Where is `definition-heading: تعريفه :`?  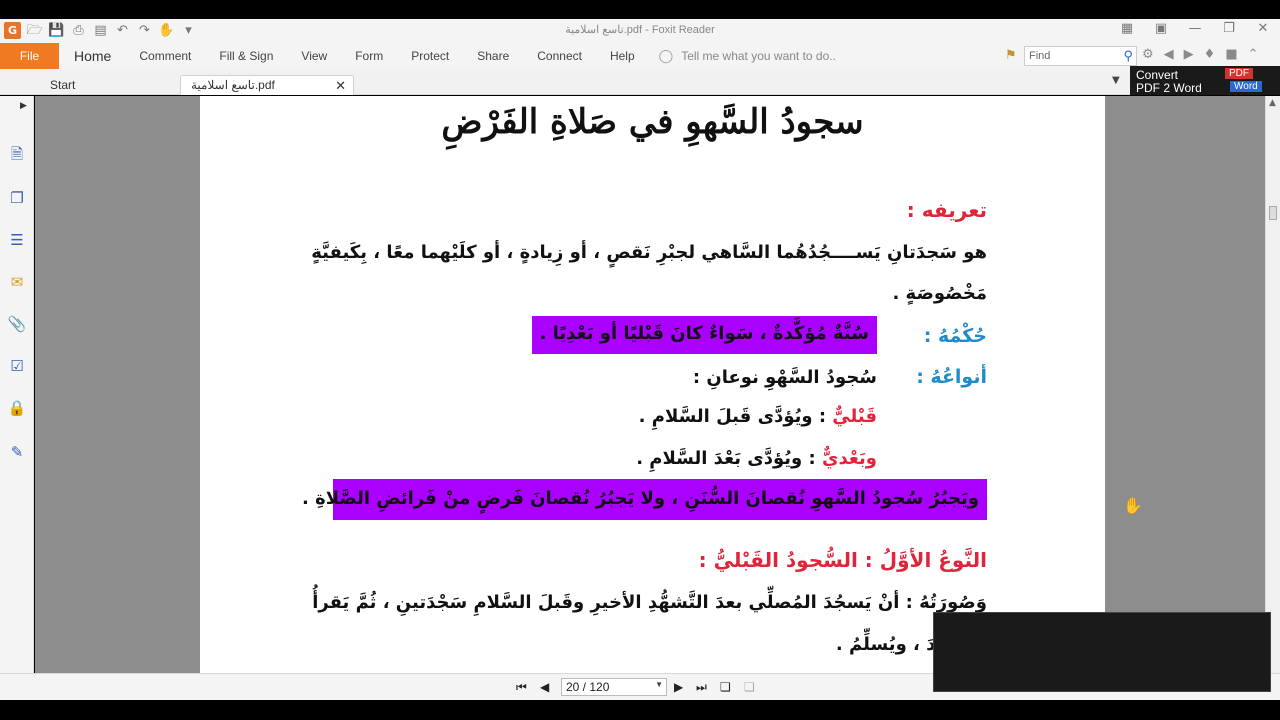
definition-heading: تعريفه : is located at coordinates (946, 210).